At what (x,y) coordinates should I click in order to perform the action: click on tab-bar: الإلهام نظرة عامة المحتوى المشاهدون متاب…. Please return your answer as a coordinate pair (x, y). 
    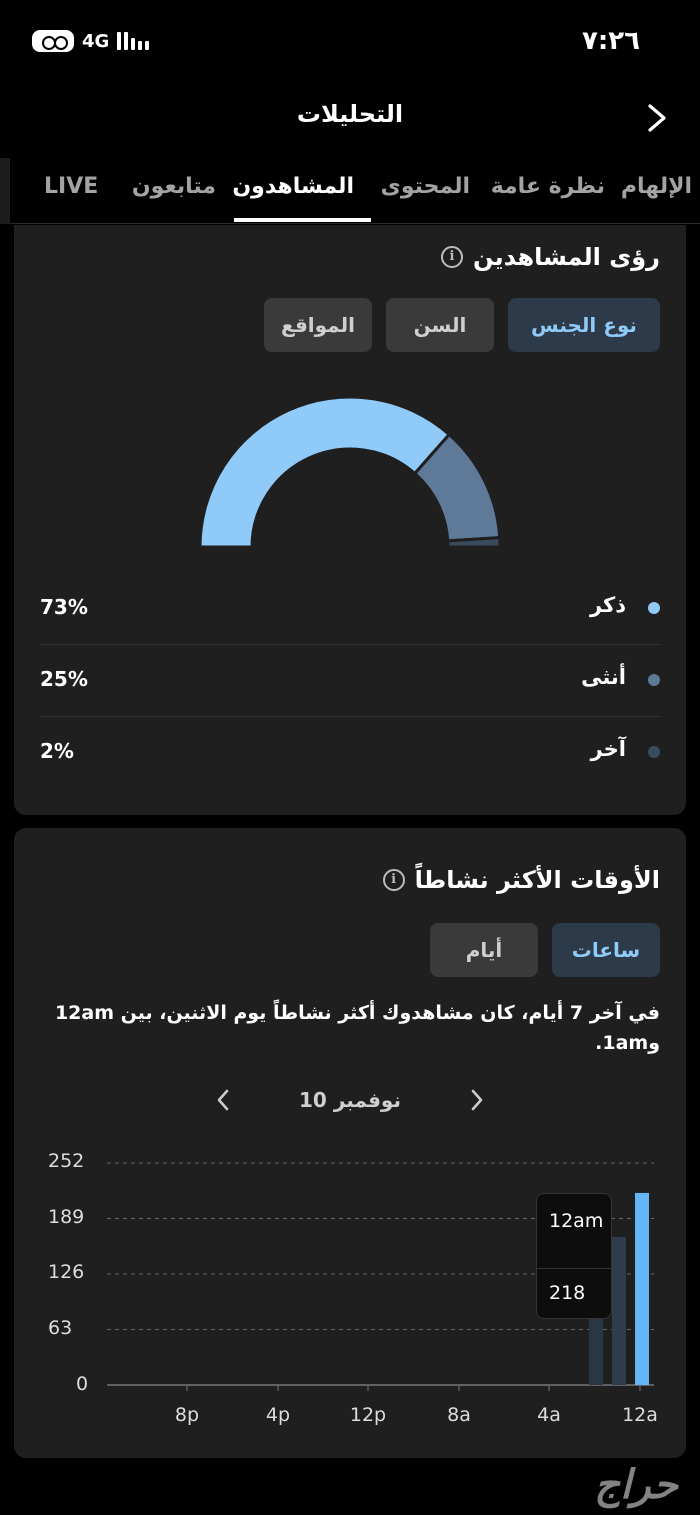
    Looking at the image, I should click on (350, 187).